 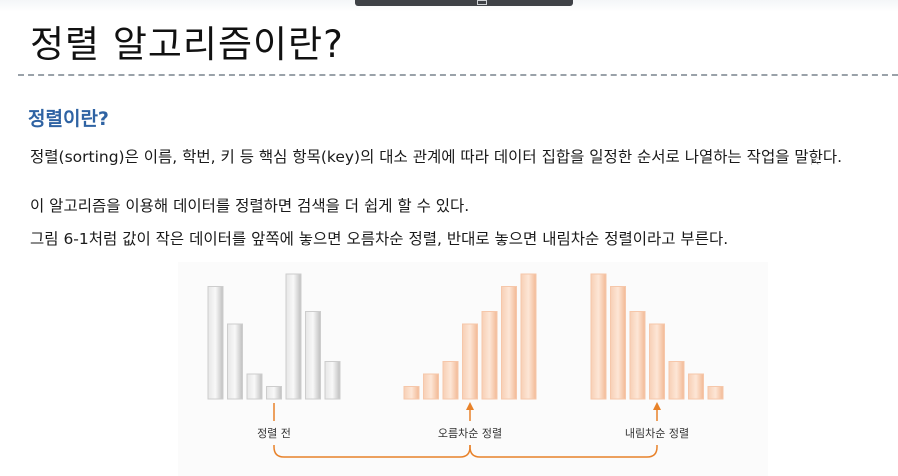 I want to click on toolbar-button, so click(x=482, y=2).